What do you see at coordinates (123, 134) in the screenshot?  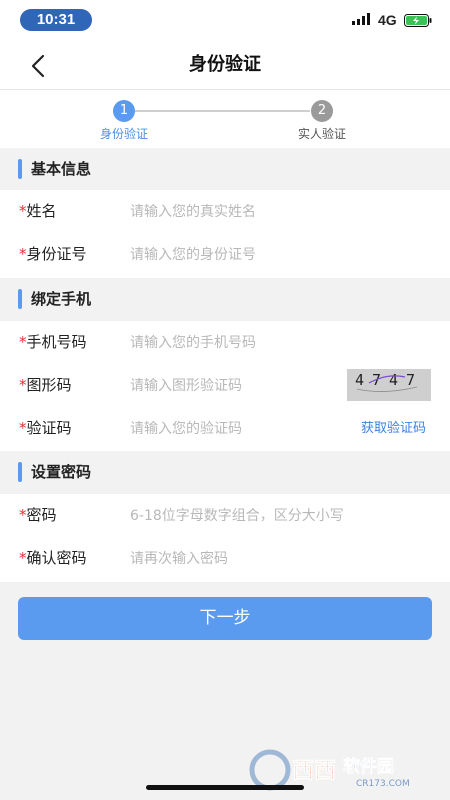 I see `step-1-label: 身份验证` at bounding box center [123, 134].